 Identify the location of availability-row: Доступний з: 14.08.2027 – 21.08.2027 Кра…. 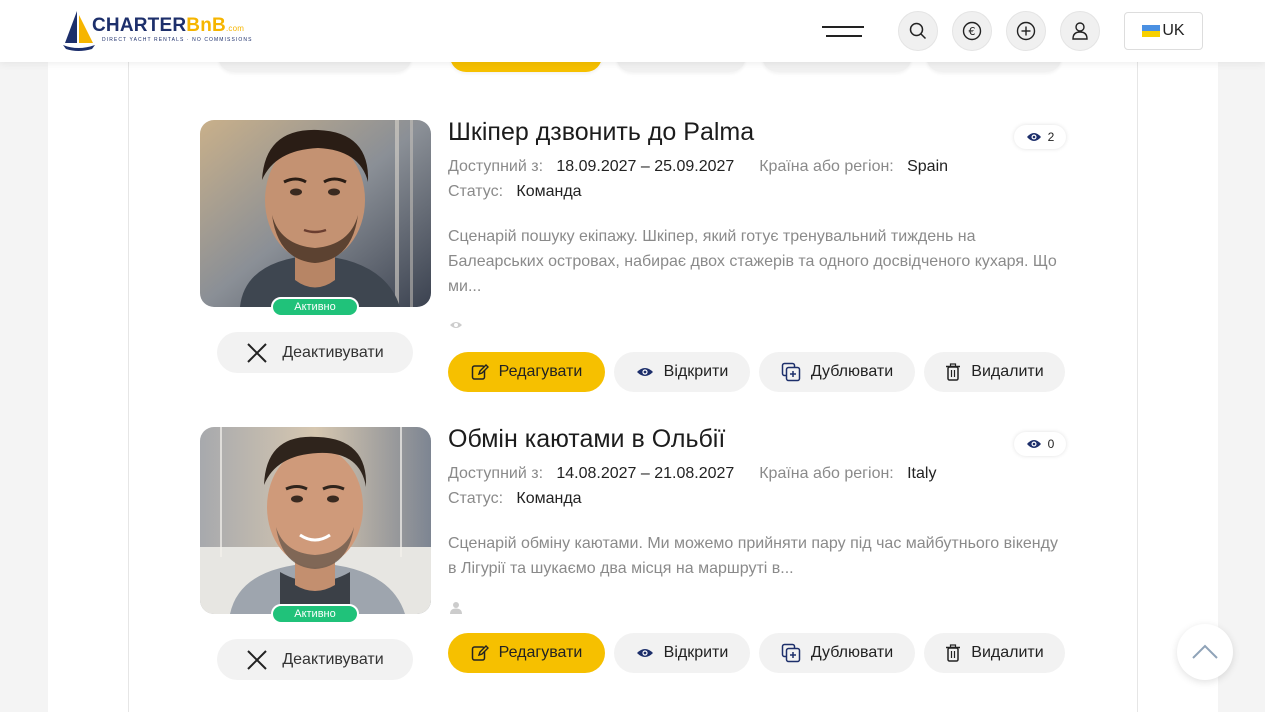
(692, 474).